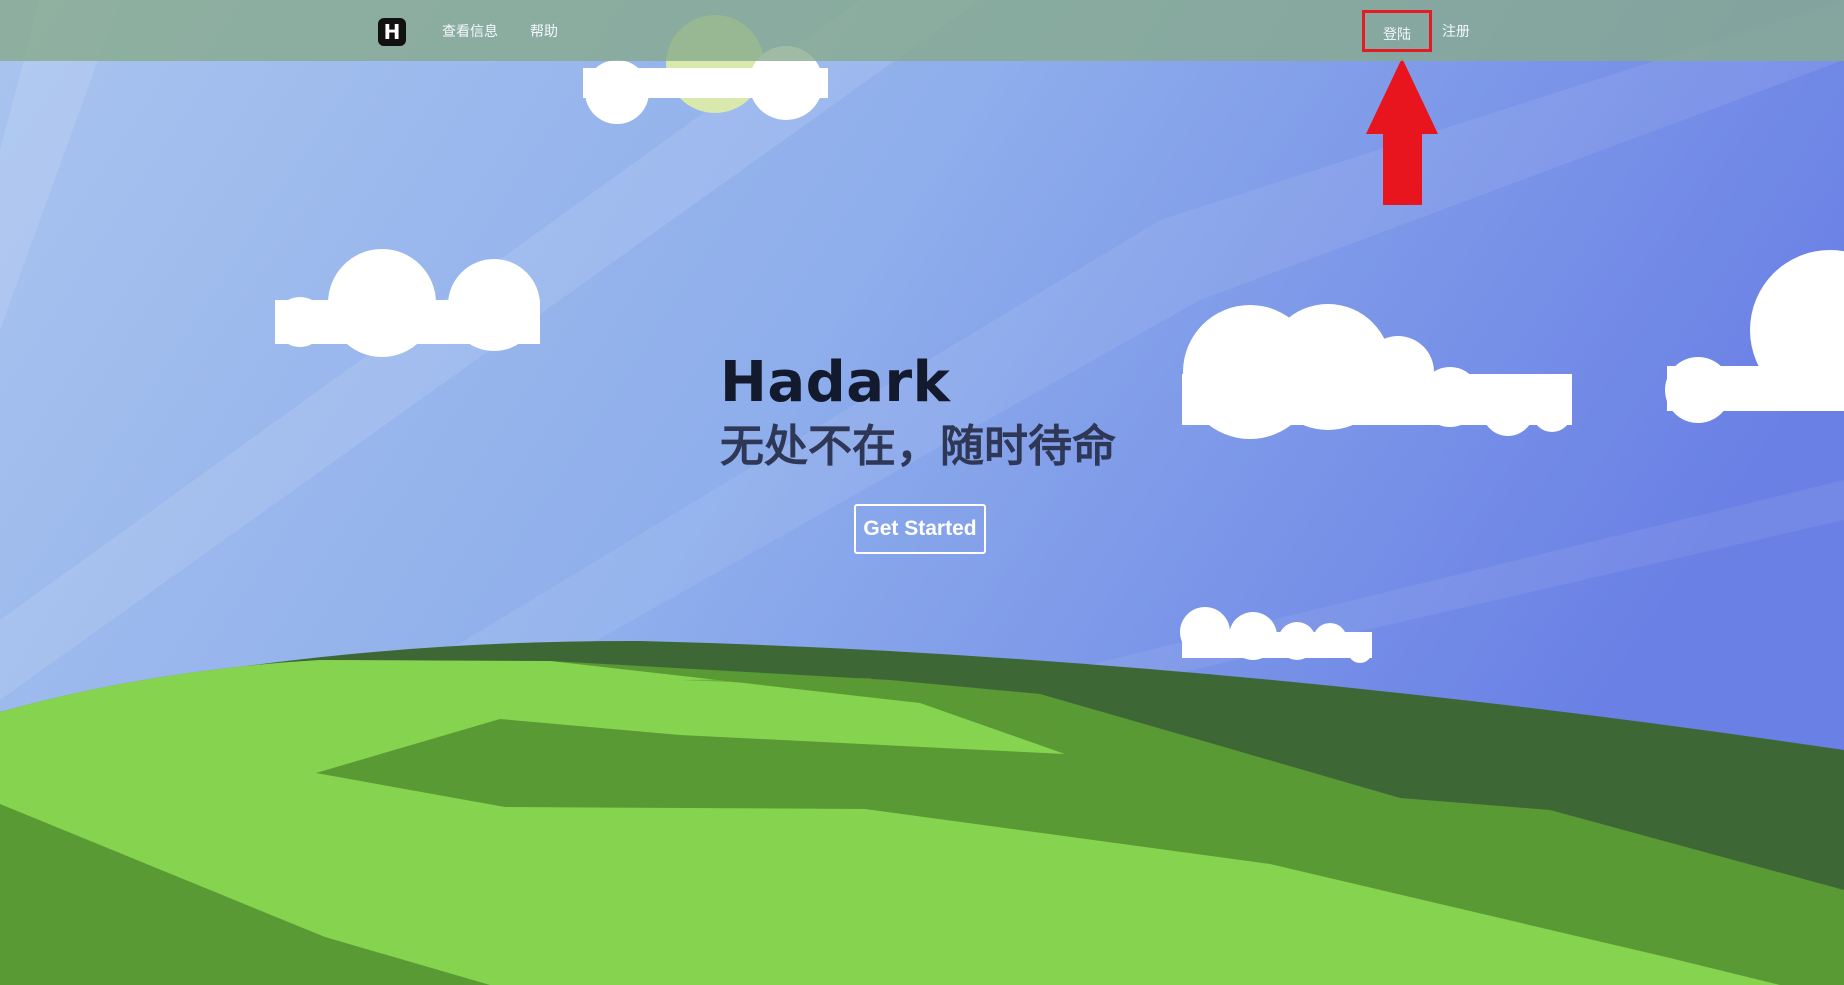  What do you see at coordinates (1397, 31) in the screenshot?
I see `nav-login-link: 登陆` at bounding box center [1397, 31].